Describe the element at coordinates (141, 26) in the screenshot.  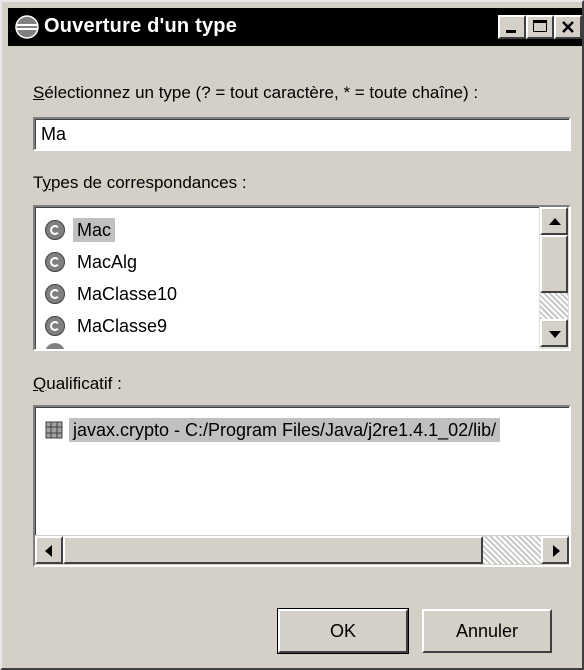
I see `window-title: Ouverture d'un type` at that location.